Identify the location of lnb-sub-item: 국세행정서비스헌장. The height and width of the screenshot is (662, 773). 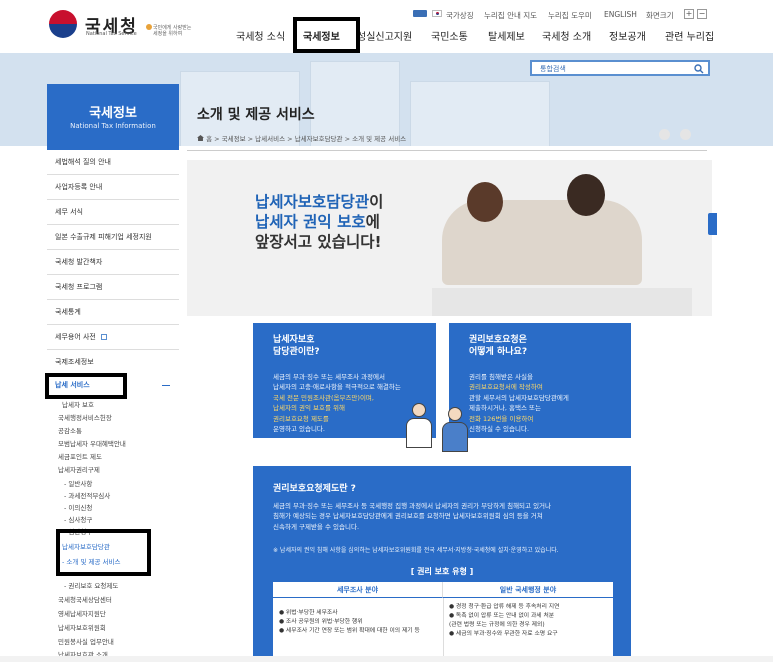
(85, 417).